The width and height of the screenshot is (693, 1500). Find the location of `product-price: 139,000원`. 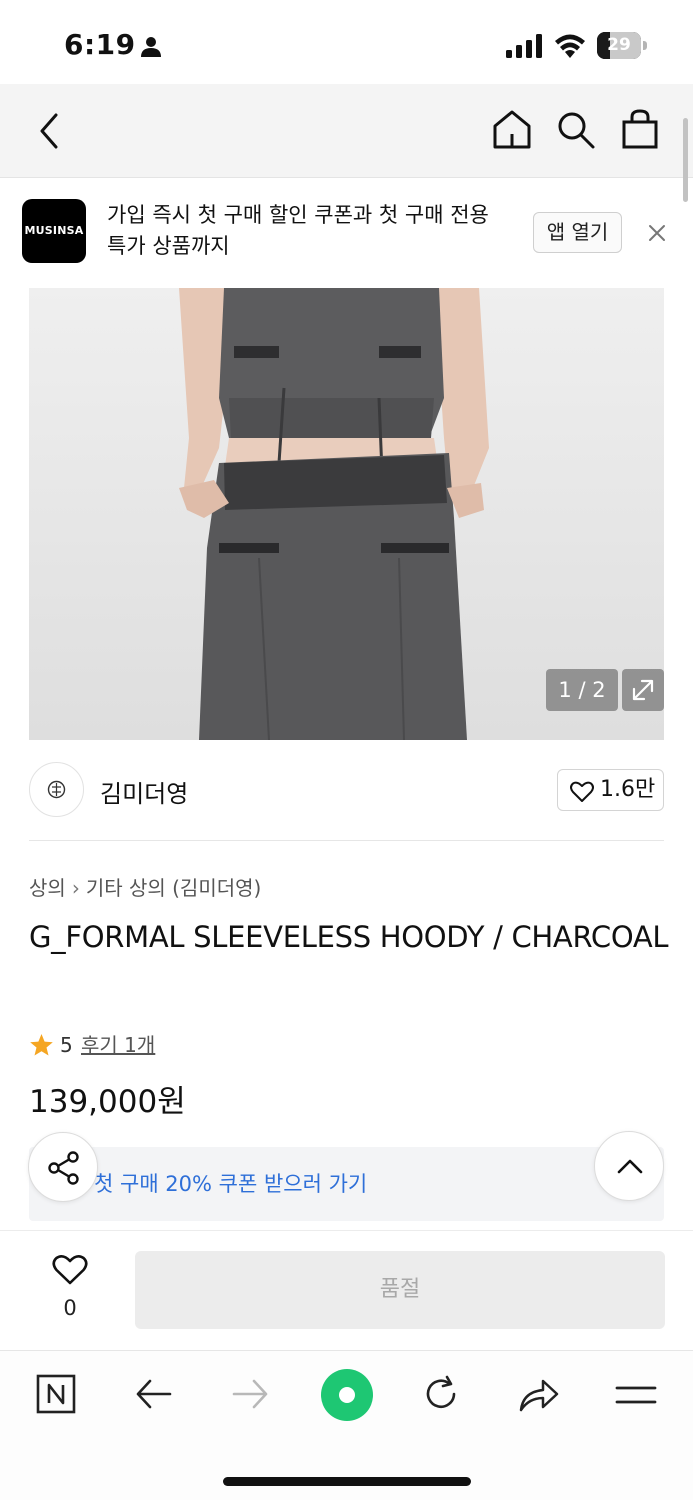

product-price: 139,000원 is located at coordinates (107, 1102).